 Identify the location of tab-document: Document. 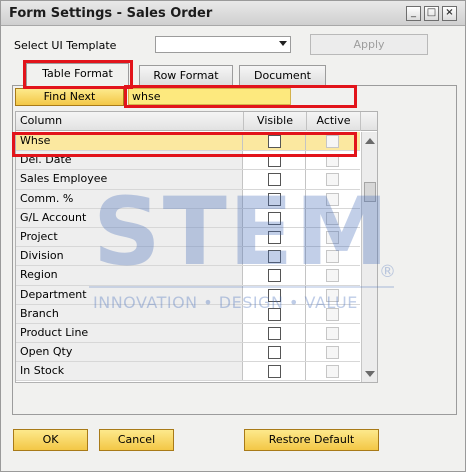
(282, 75).